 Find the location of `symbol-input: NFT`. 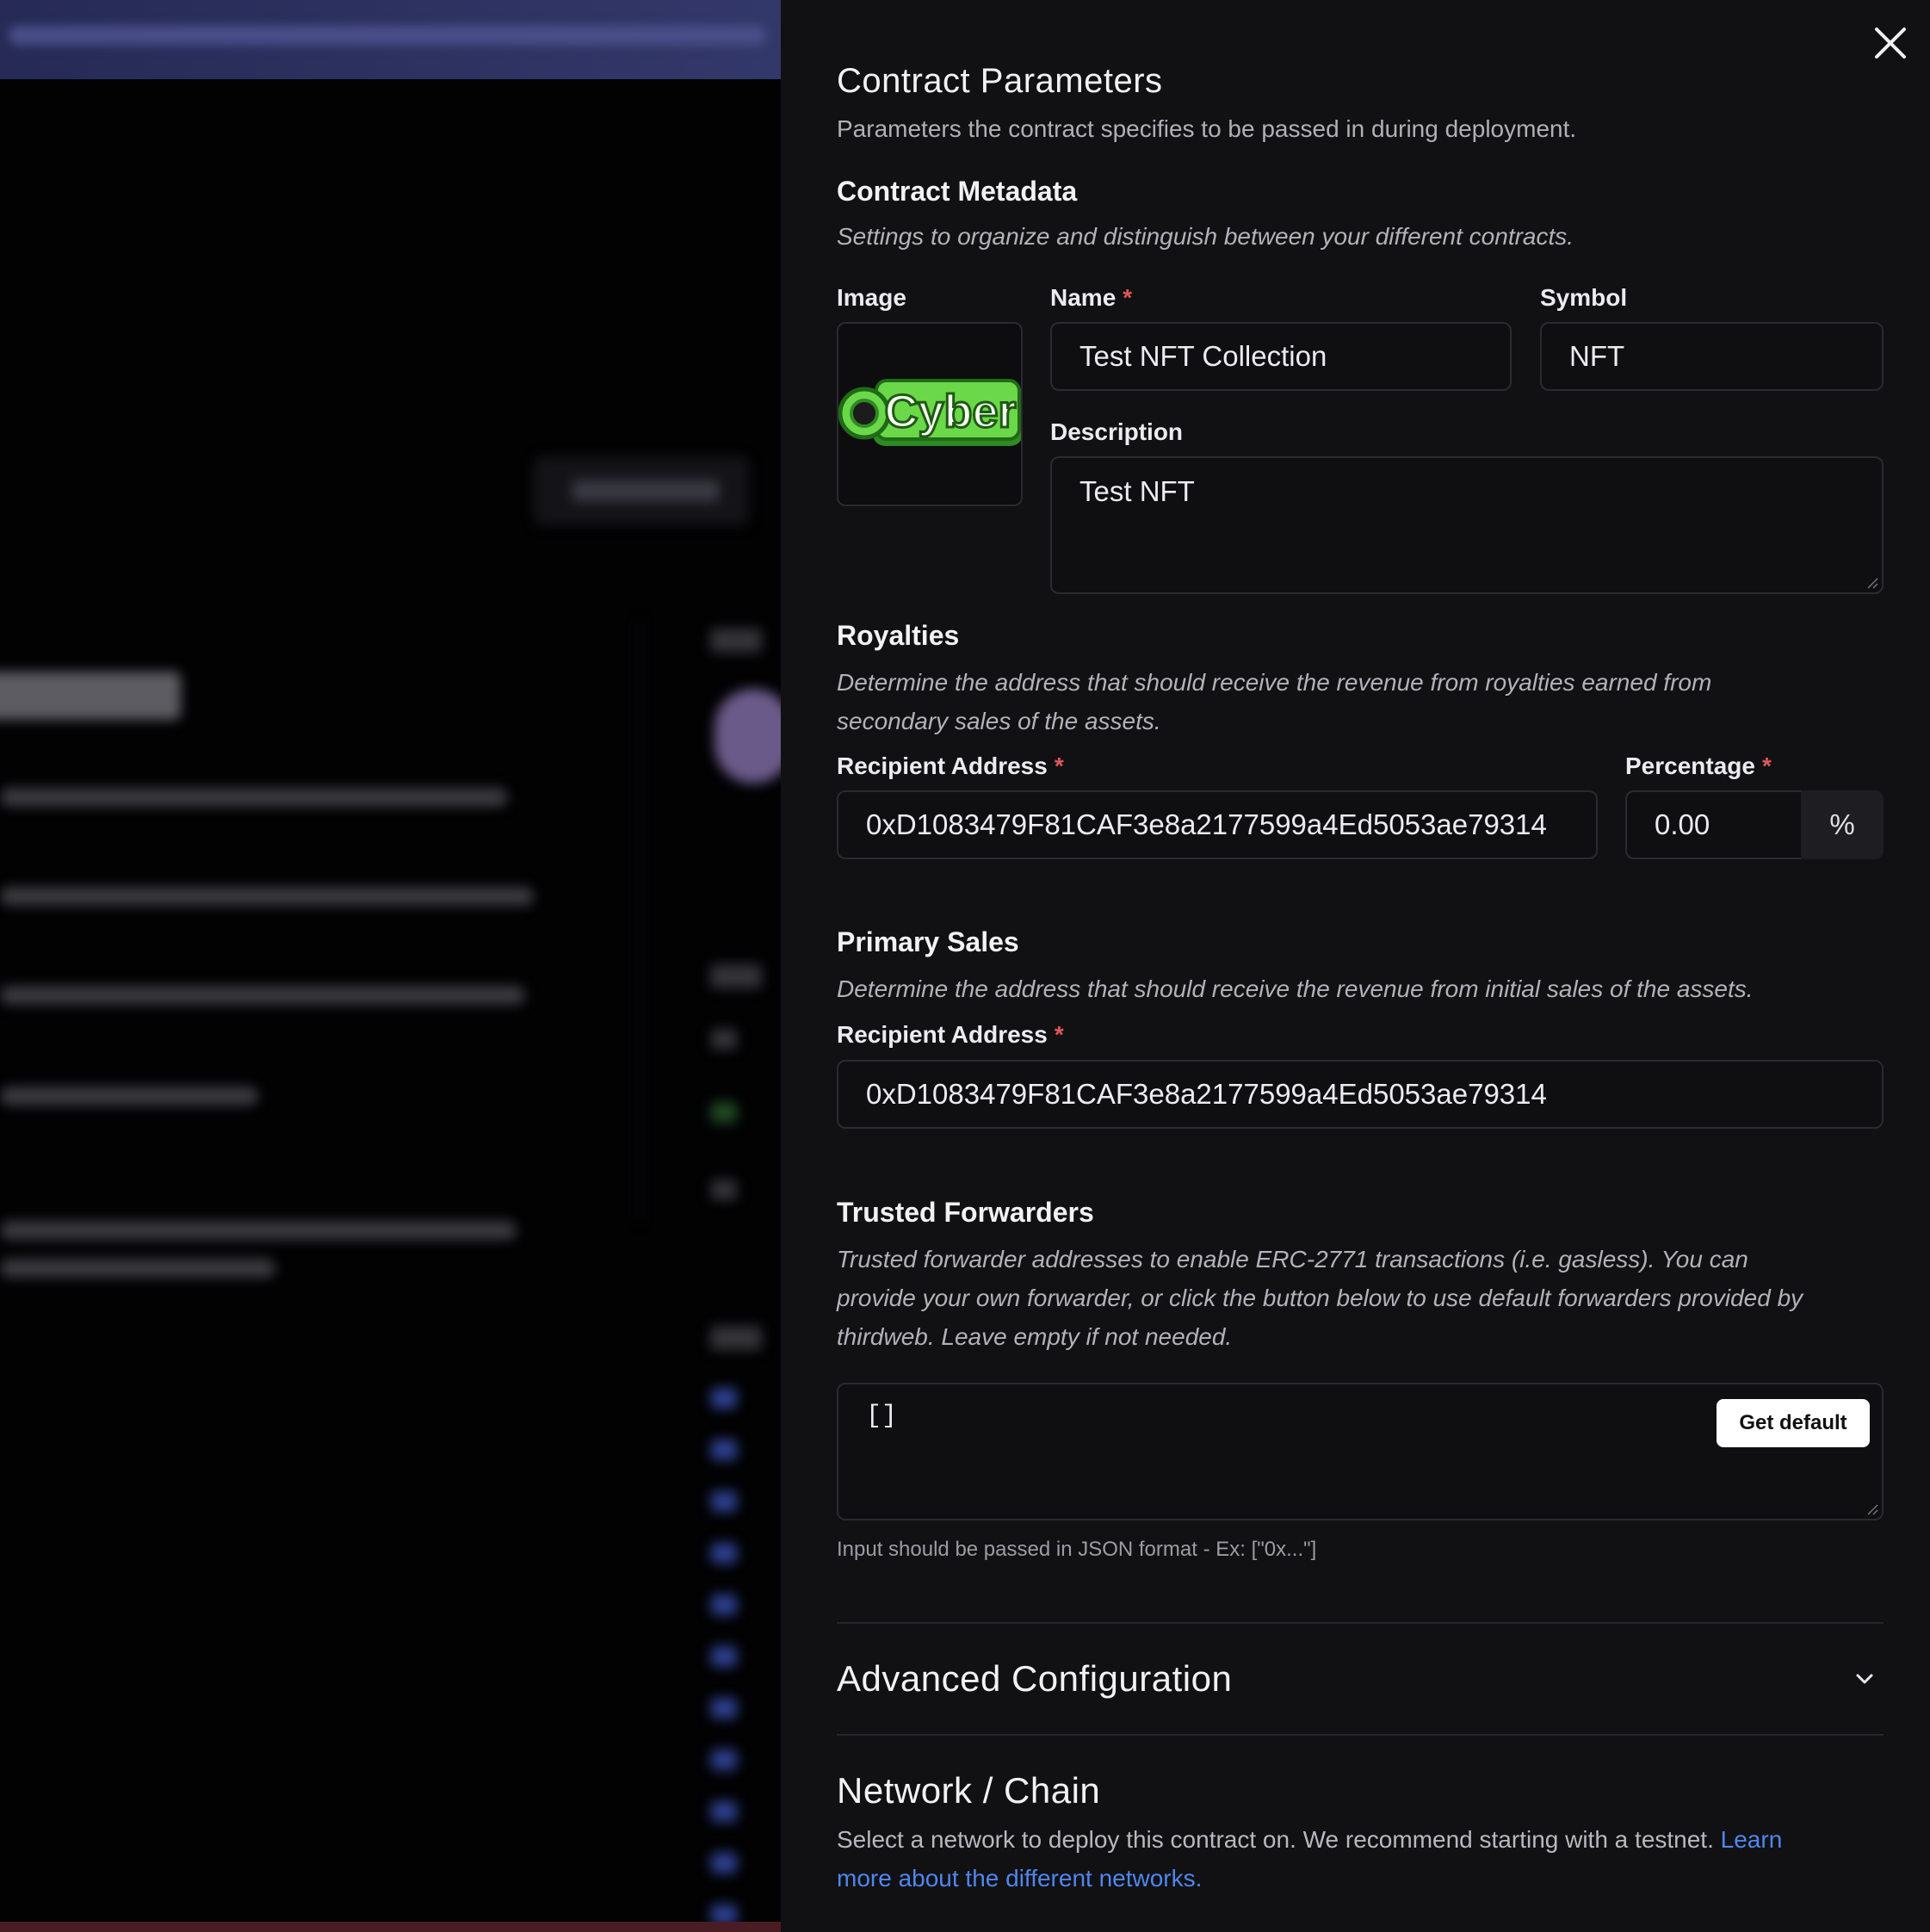

symbol-input: NFT is located at coordinates (1712, 357).